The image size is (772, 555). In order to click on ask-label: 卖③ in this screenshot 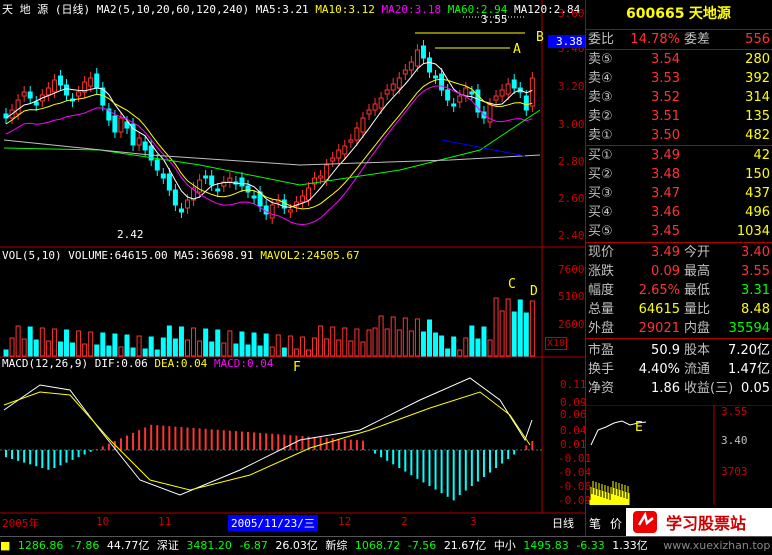, I will do `click(600, 97)`.